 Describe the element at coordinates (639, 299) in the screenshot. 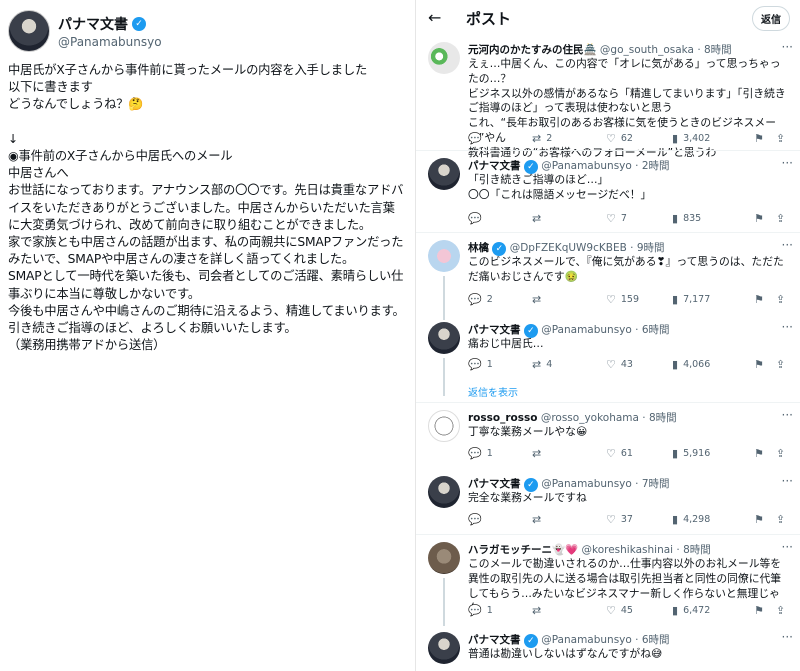

I see `like-action: ♡ 159` at that location.